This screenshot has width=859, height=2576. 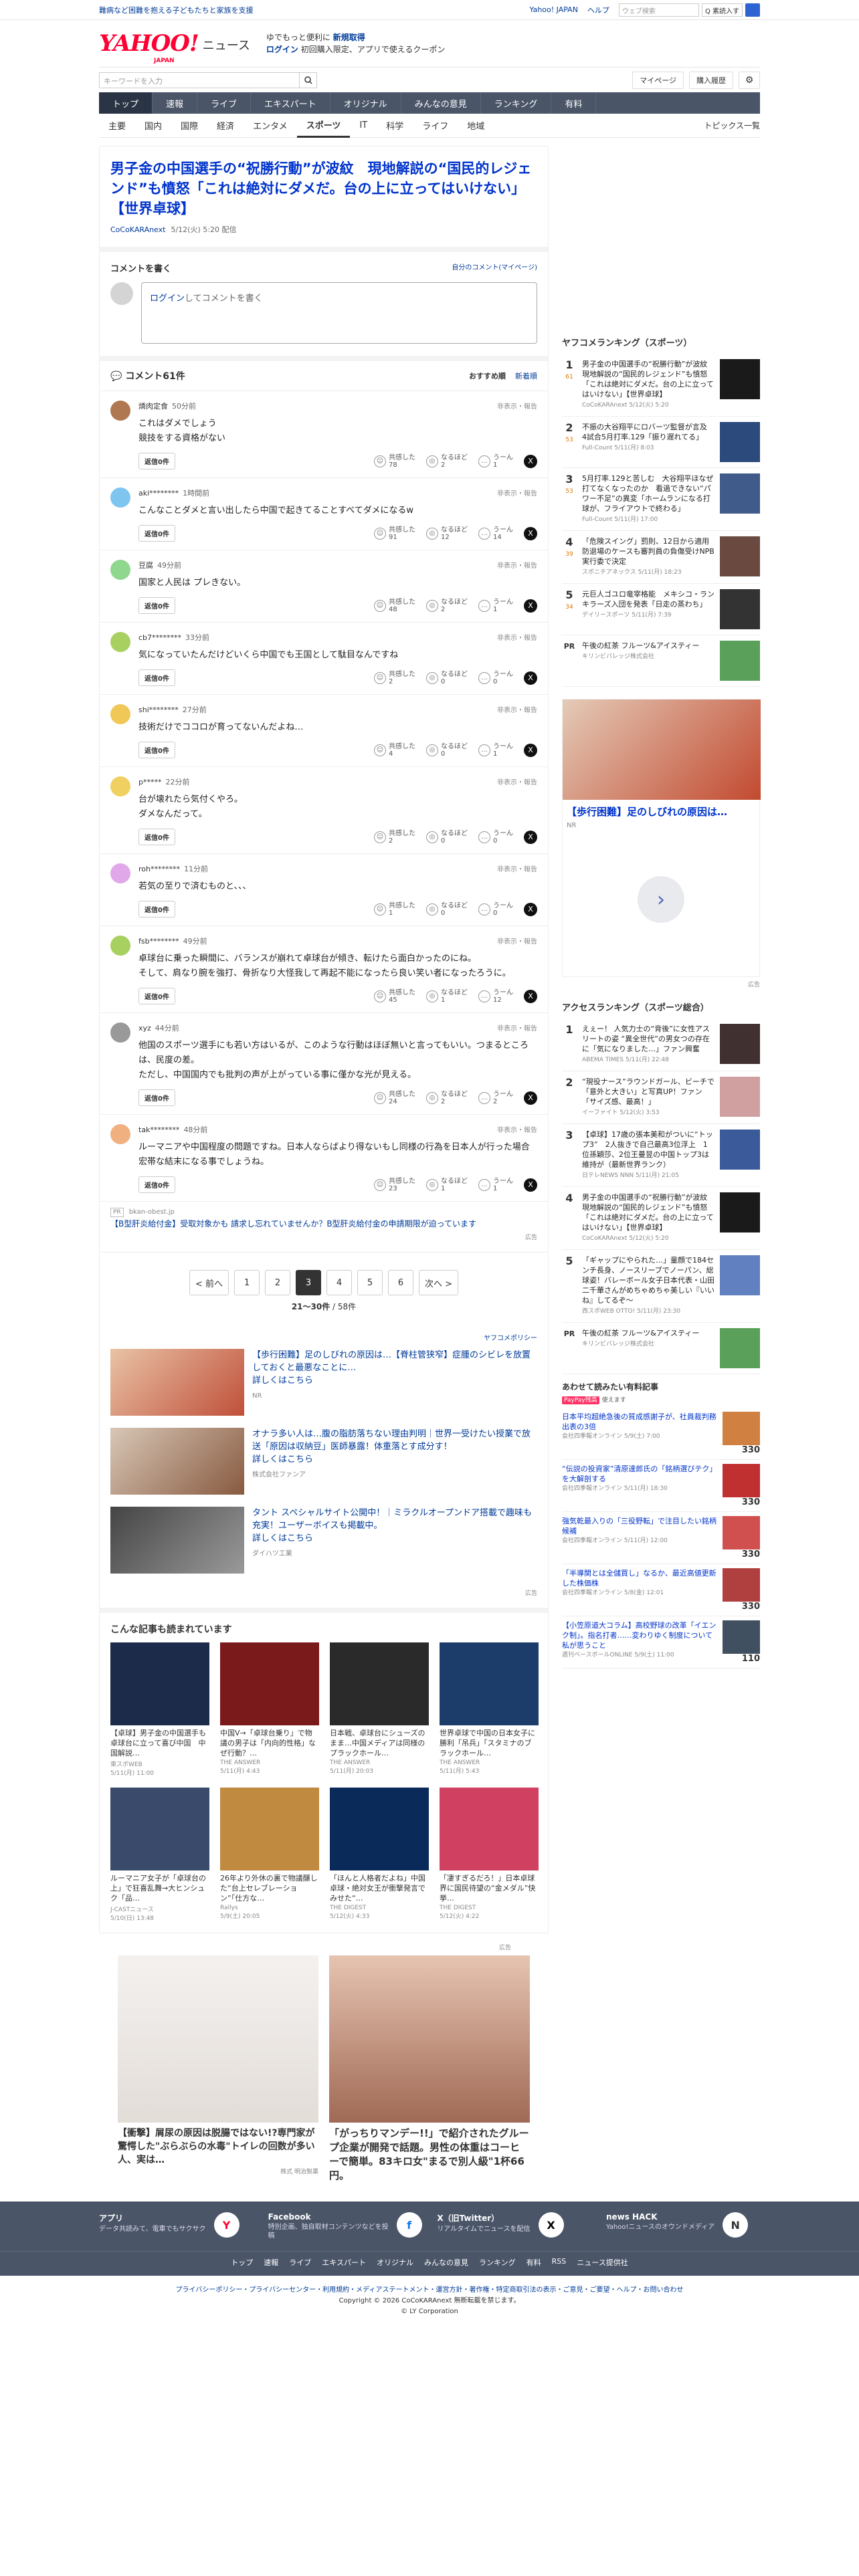 What do you see at coordinates (366, 103) in the screenshot?
I see `nav-original: オリジナル` at bounding box center [366, 103].